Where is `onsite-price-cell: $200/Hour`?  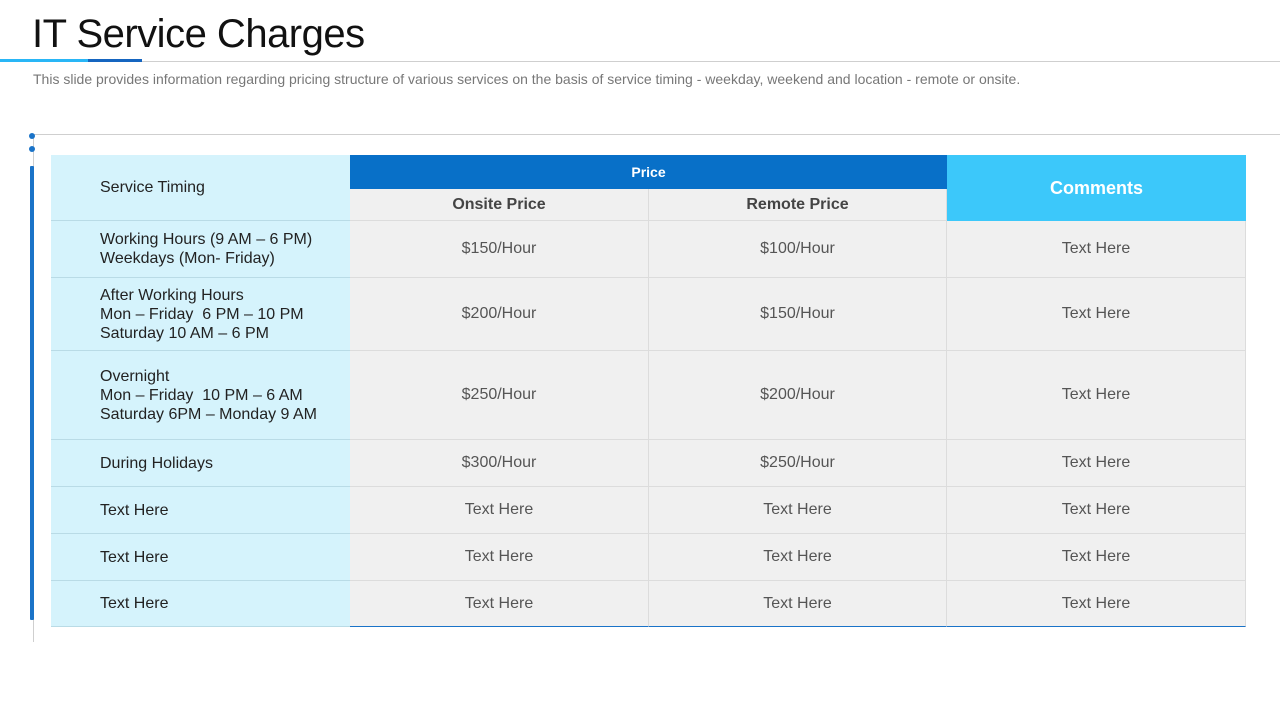 onsite-price-cell: $200/Hour is located at coordinates (499, 314).